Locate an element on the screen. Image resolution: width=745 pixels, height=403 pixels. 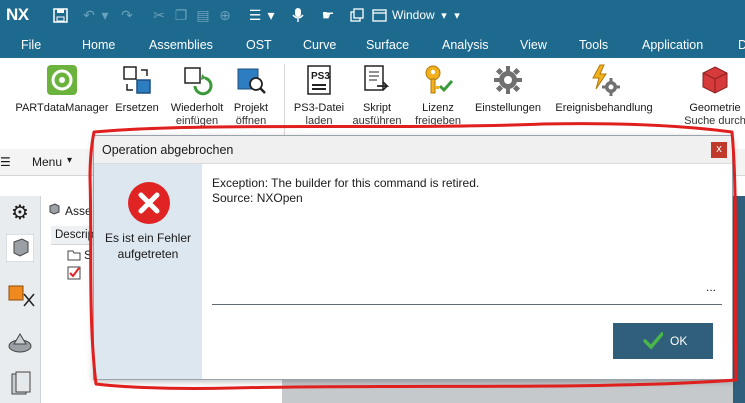
geometrie-label-1: Geometrie is located at coordinates (715, 108).